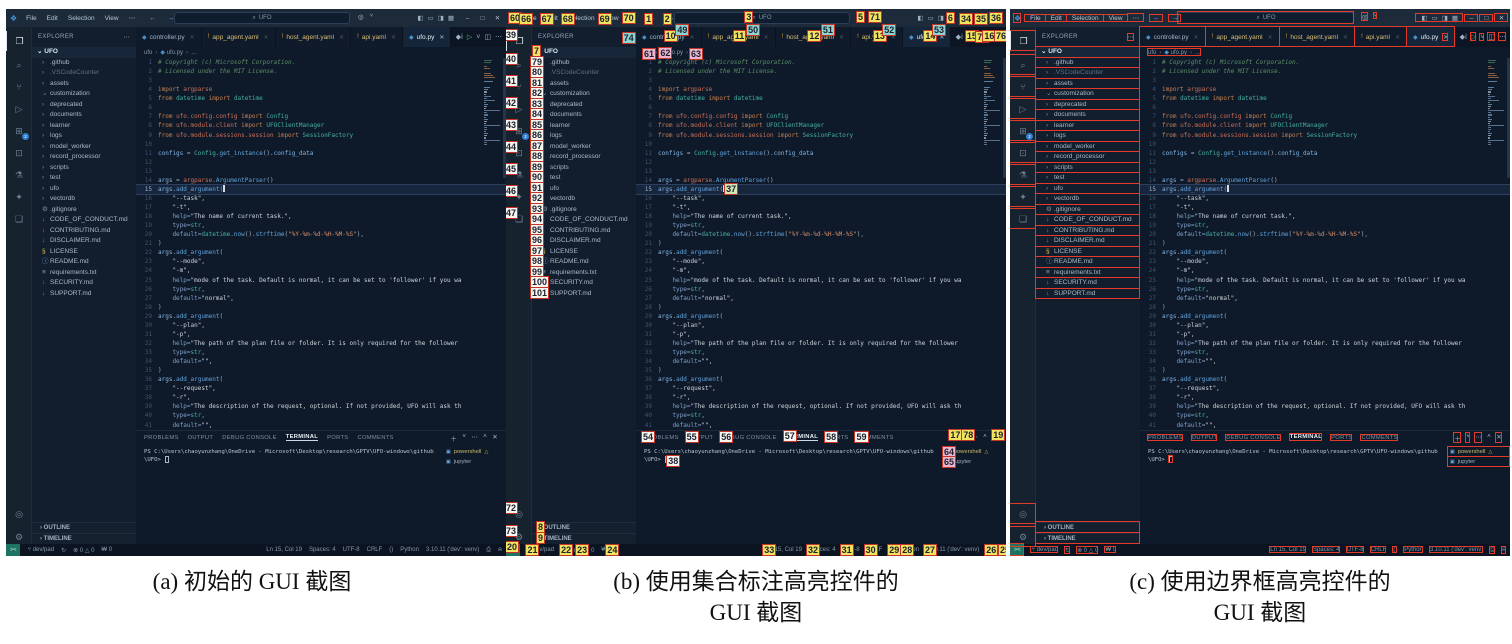 This screenshot has height=644, width=1512. Describe the element at coordinates (81, 18) in the screenshot. I see `menu-selection: Selection` at that location.